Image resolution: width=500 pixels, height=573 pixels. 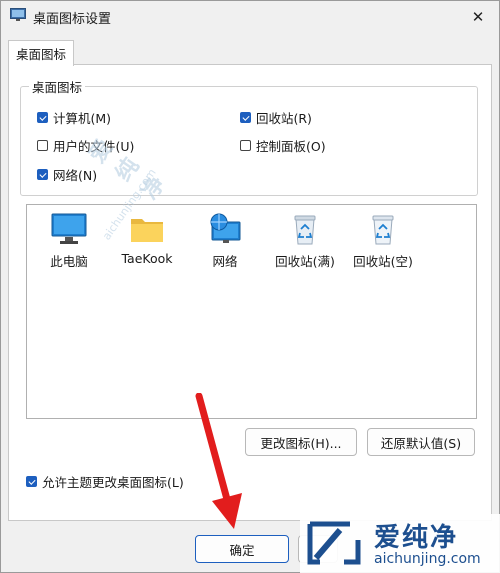 I want to click on icon-item-network: 网络, so click(x=225, y=241).